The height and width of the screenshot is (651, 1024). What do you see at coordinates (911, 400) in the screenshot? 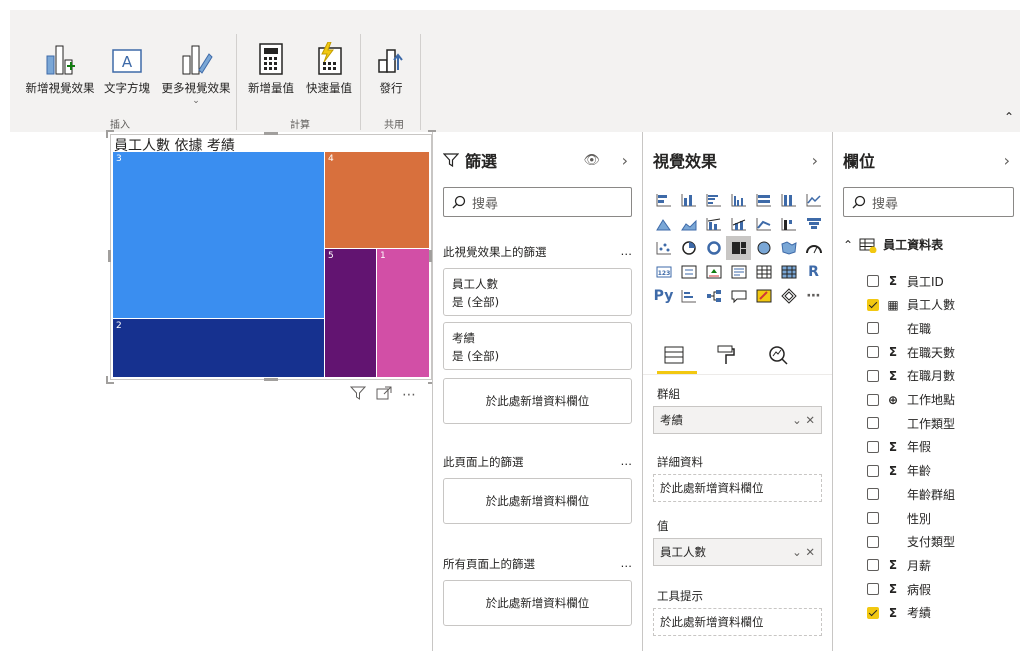
I see `field-item: ⊕ 工作地點` at bounding box center [911, 400].